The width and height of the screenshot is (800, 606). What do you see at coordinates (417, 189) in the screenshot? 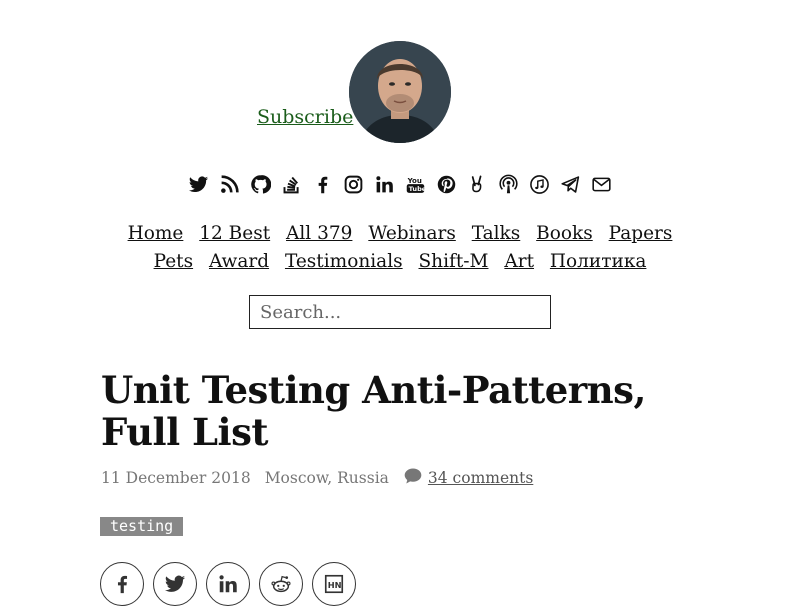
I see `svg-text: Tube` at bounding box center [417, 189].